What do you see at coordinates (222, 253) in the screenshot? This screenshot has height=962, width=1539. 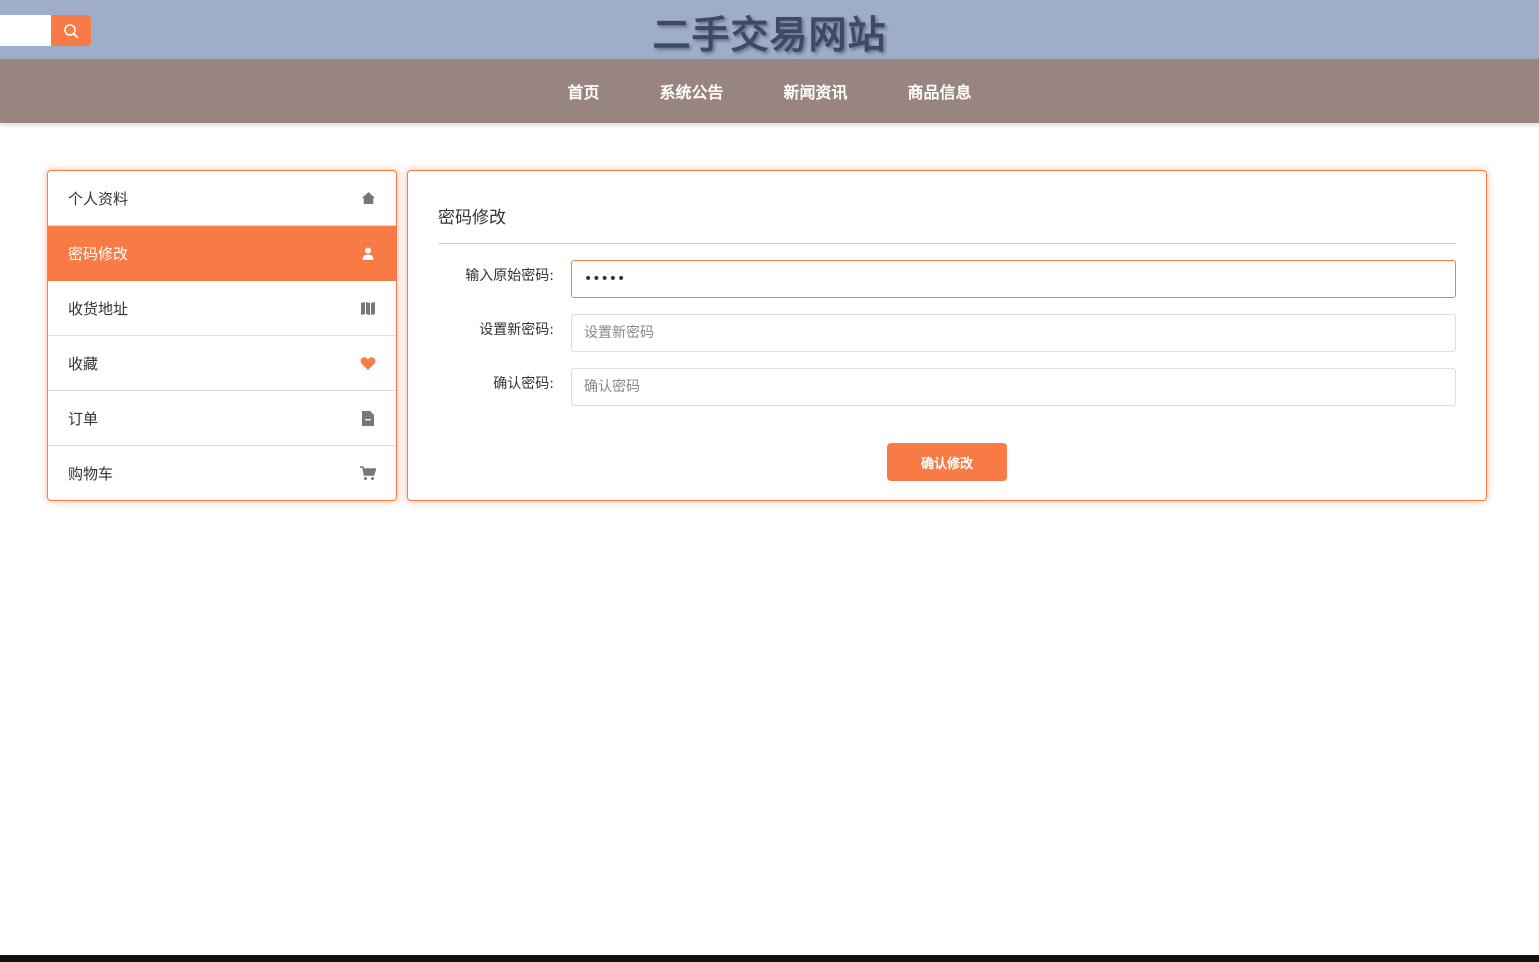 I see `sidebar-item-password: 密码修改` at bounding box center [222, 253].